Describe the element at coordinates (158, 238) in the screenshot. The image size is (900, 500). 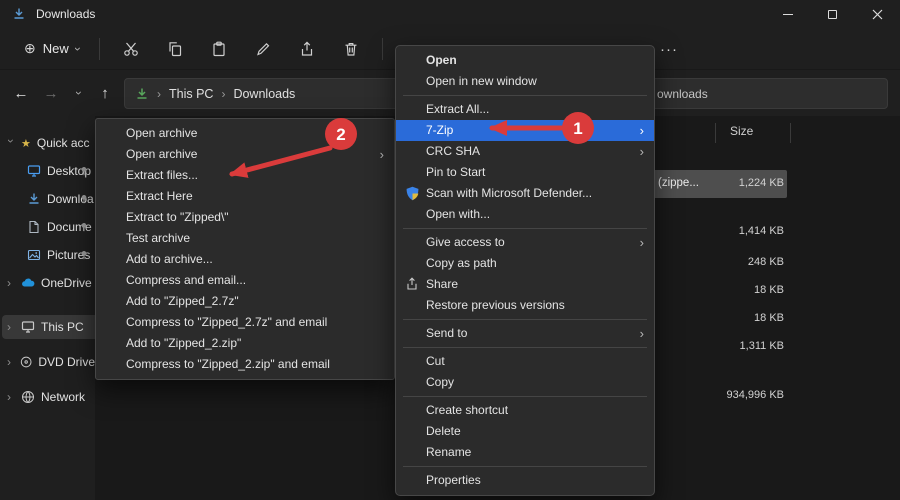
I see `menu-item-label: Test archive` at that location.